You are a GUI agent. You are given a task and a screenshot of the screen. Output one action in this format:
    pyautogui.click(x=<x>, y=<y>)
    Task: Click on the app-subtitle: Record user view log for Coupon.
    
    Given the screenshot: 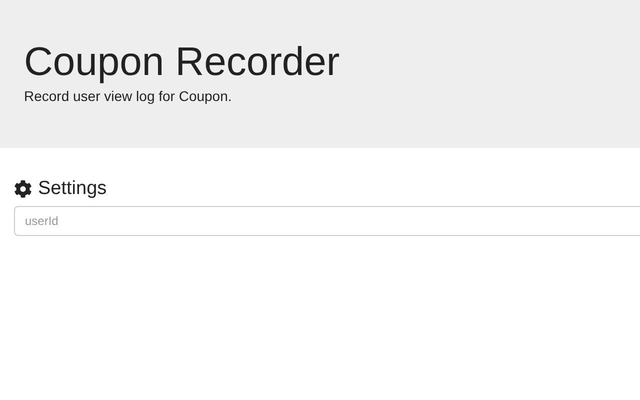 What is the action you would take?
    pyautogui.click(x=128, y=96)
    